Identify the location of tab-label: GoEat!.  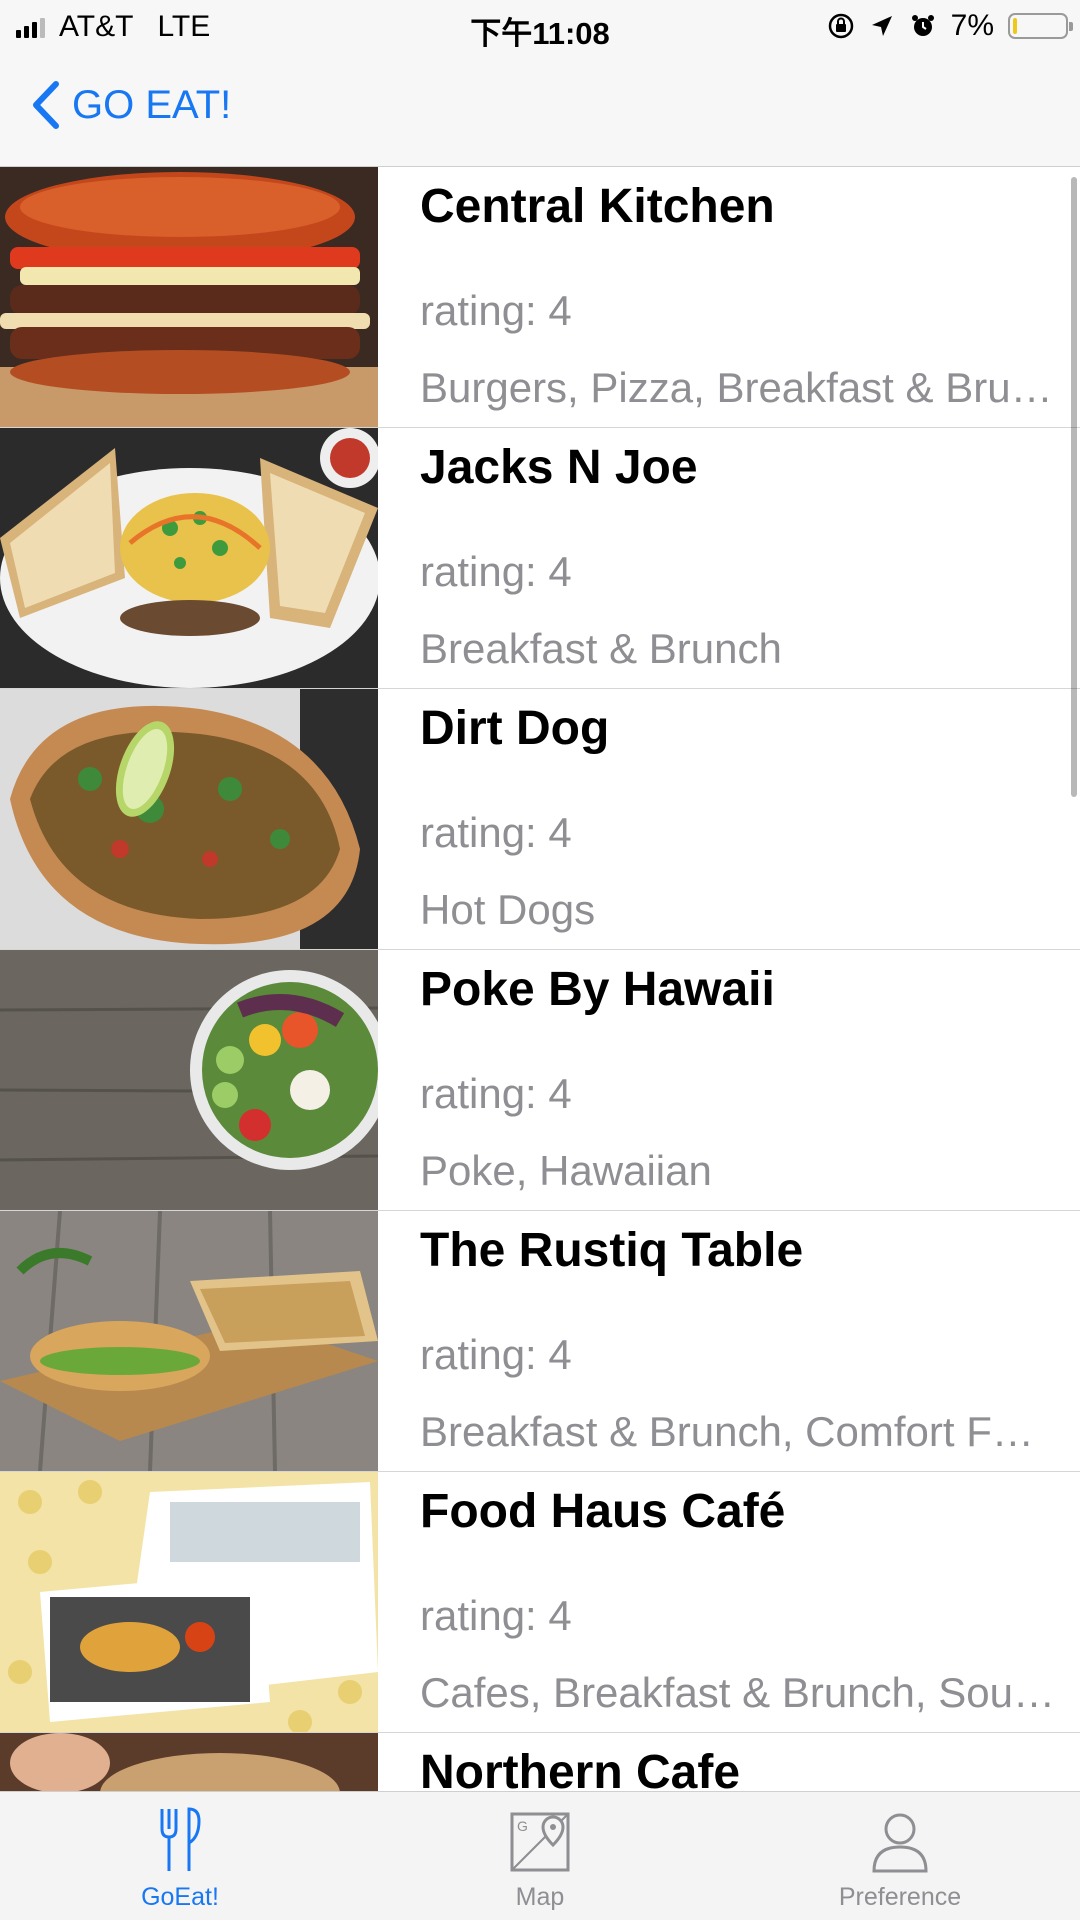
(180, 1897).